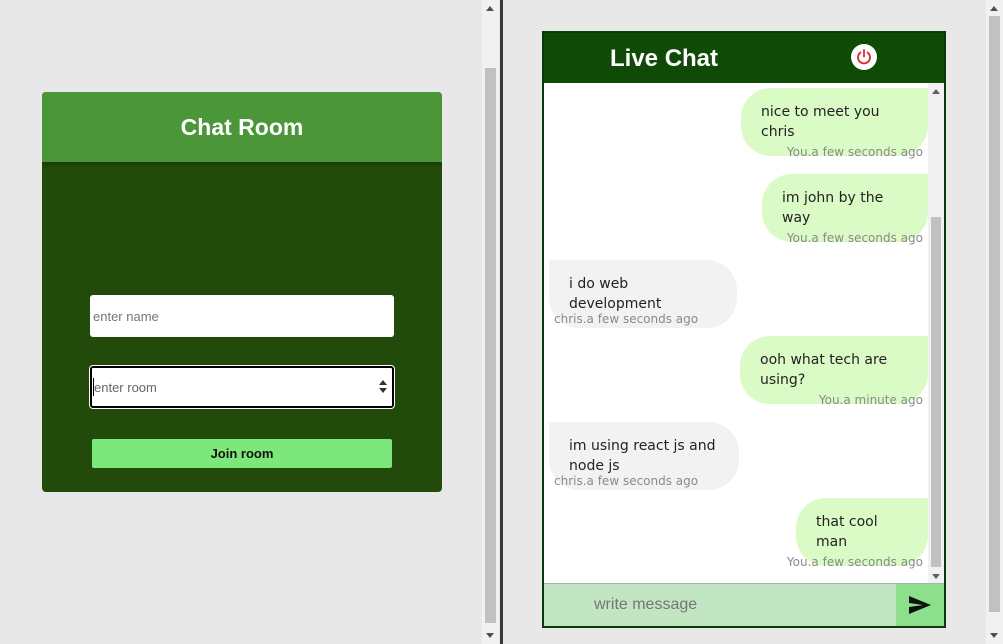 This screenshot has width=1003, height=644. I want to click on message-scrollbar, so click(936, 333).